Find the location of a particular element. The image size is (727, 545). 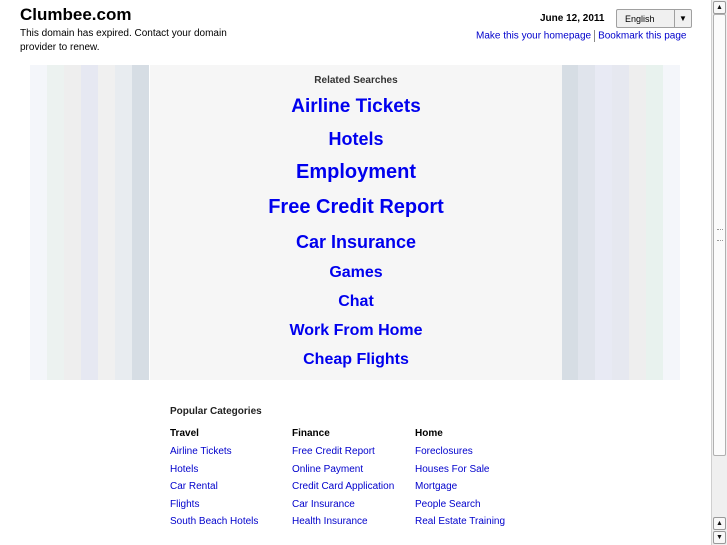

category-link: Health Insurance is located at coordinates (354, 522).